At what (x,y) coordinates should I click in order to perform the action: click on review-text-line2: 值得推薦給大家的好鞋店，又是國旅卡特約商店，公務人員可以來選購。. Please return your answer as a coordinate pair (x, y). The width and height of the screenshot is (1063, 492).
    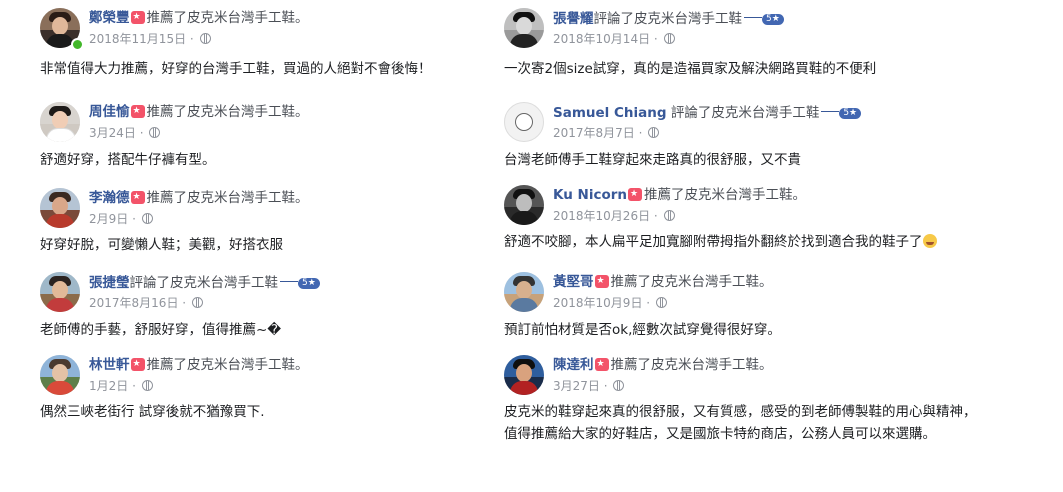
    Looking at the image, I should click on (720, 434).